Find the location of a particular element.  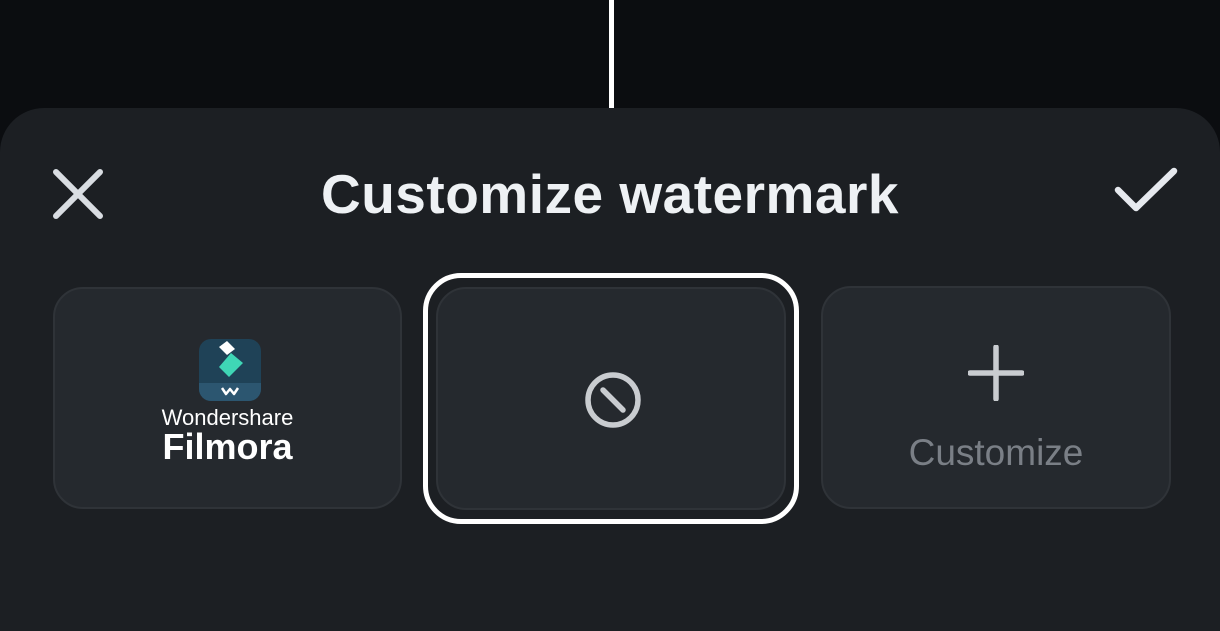

no-watermark-icon is located at coordinates (613, 400).